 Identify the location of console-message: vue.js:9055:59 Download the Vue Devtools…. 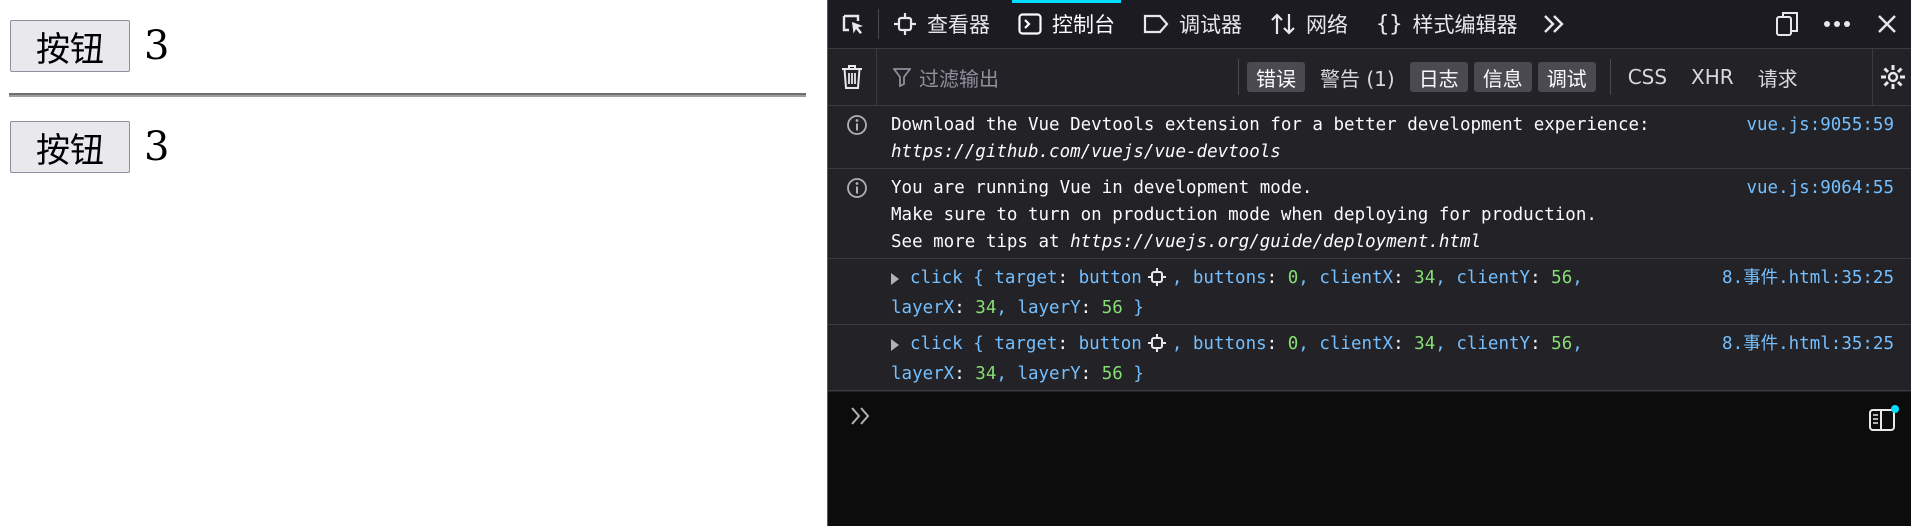
(1369, 137).